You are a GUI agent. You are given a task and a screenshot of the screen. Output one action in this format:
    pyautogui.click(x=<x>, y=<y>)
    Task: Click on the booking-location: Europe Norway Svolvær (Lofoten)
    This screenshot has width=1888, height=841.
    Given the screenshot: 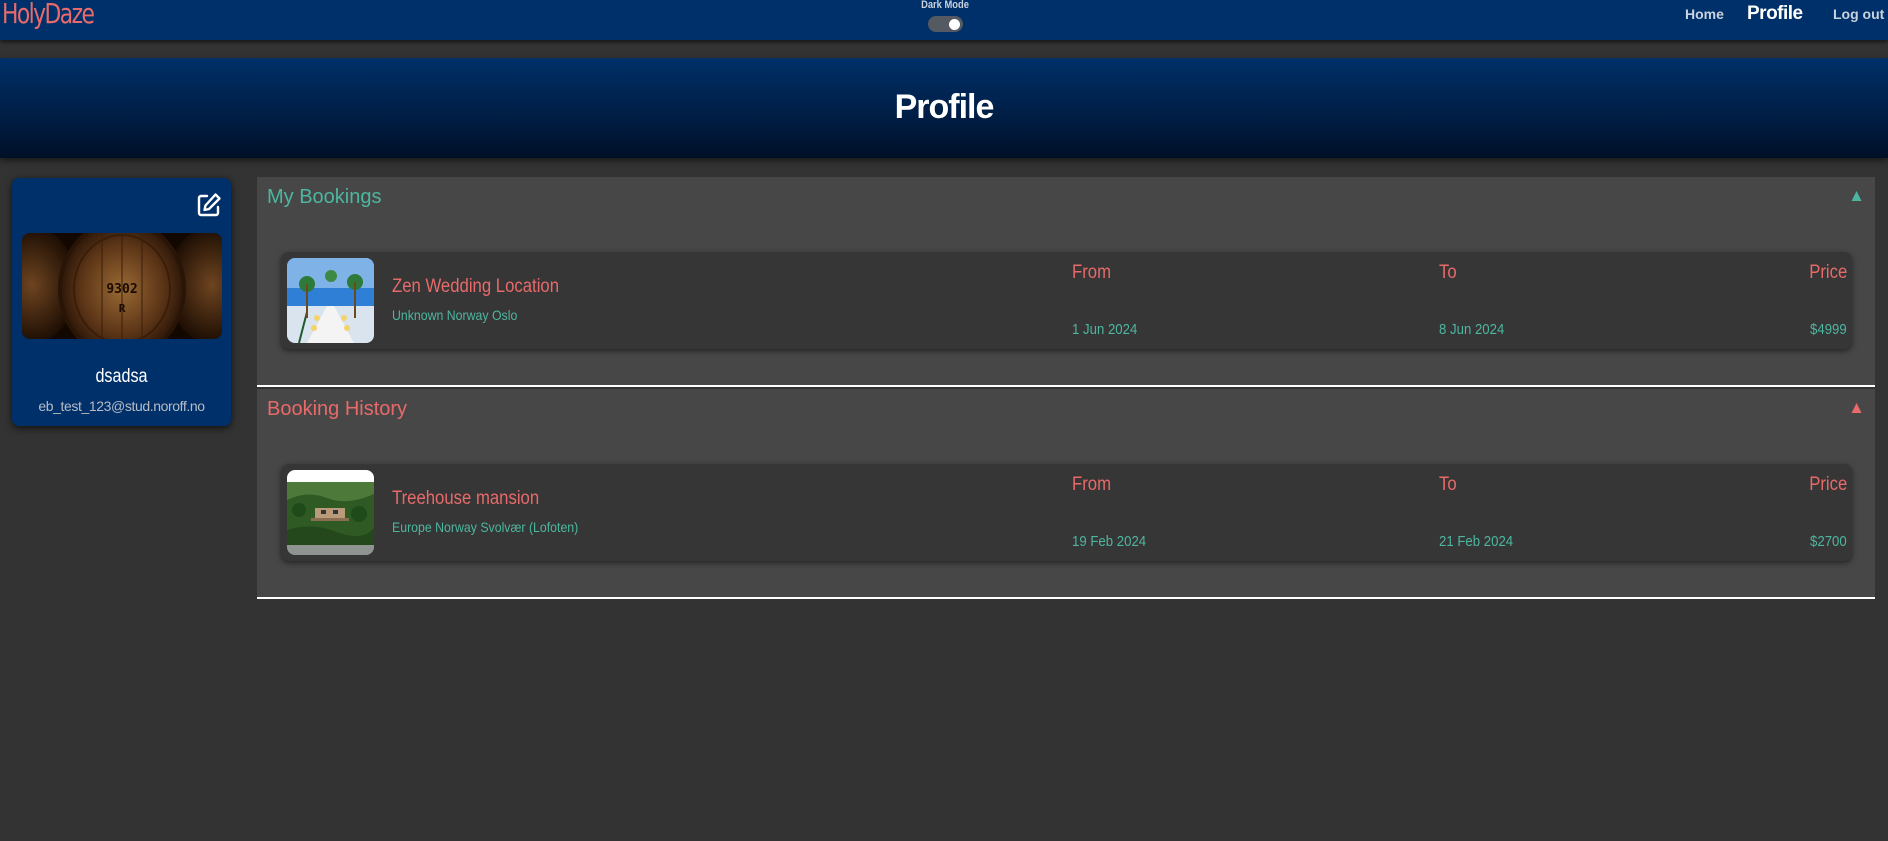 What is the action you would take?
    pyautogui.click(x=485, y=527)
    